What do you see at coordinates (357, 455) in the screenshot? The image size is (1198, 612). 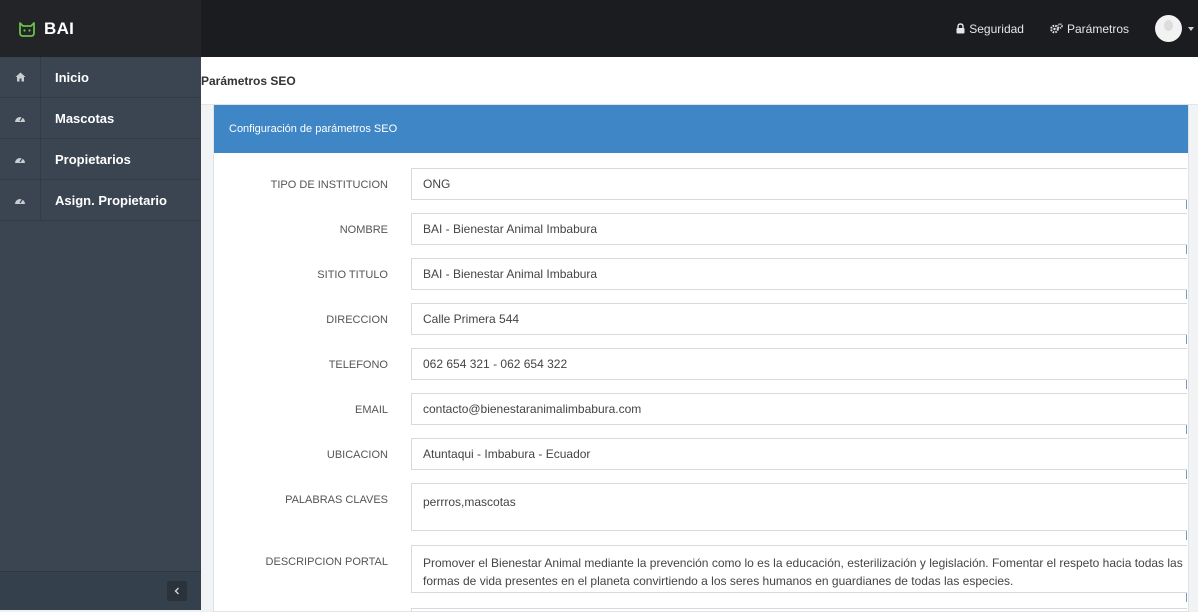 I see `field-label: UBICACION` at bounding box center [357, 455].